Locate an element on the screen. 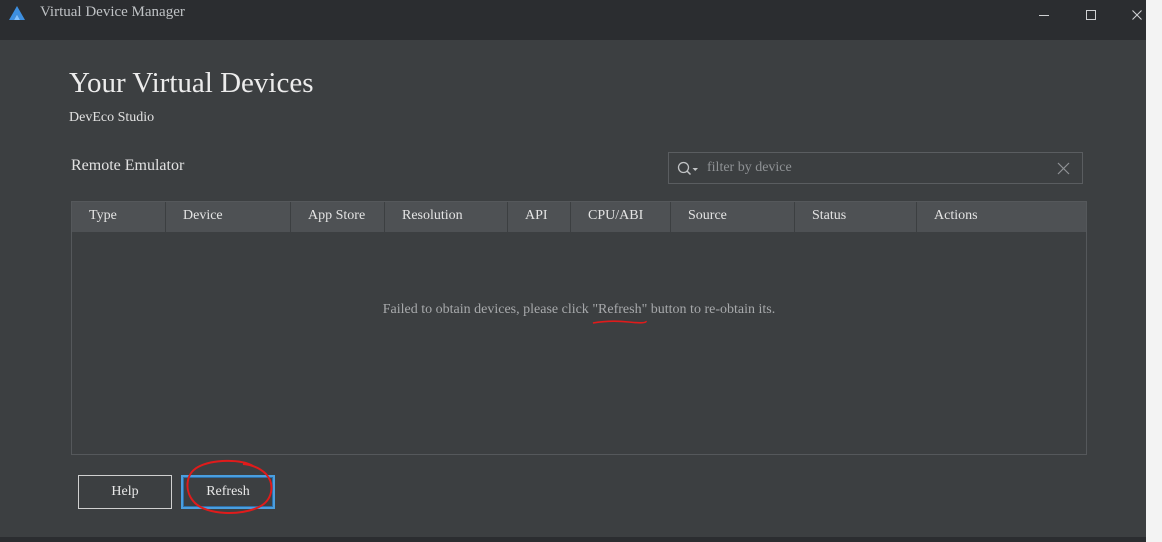 This screenshot has width=1162, height=542. status-strip is located at coordinates (573, 539).